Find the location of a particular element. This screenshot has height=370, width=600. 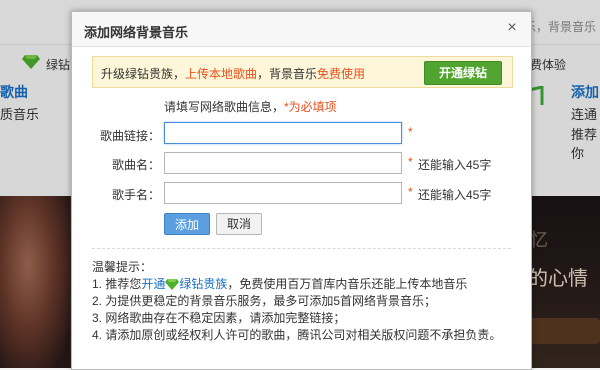

song-link-input is located at coordinates (283, 133).